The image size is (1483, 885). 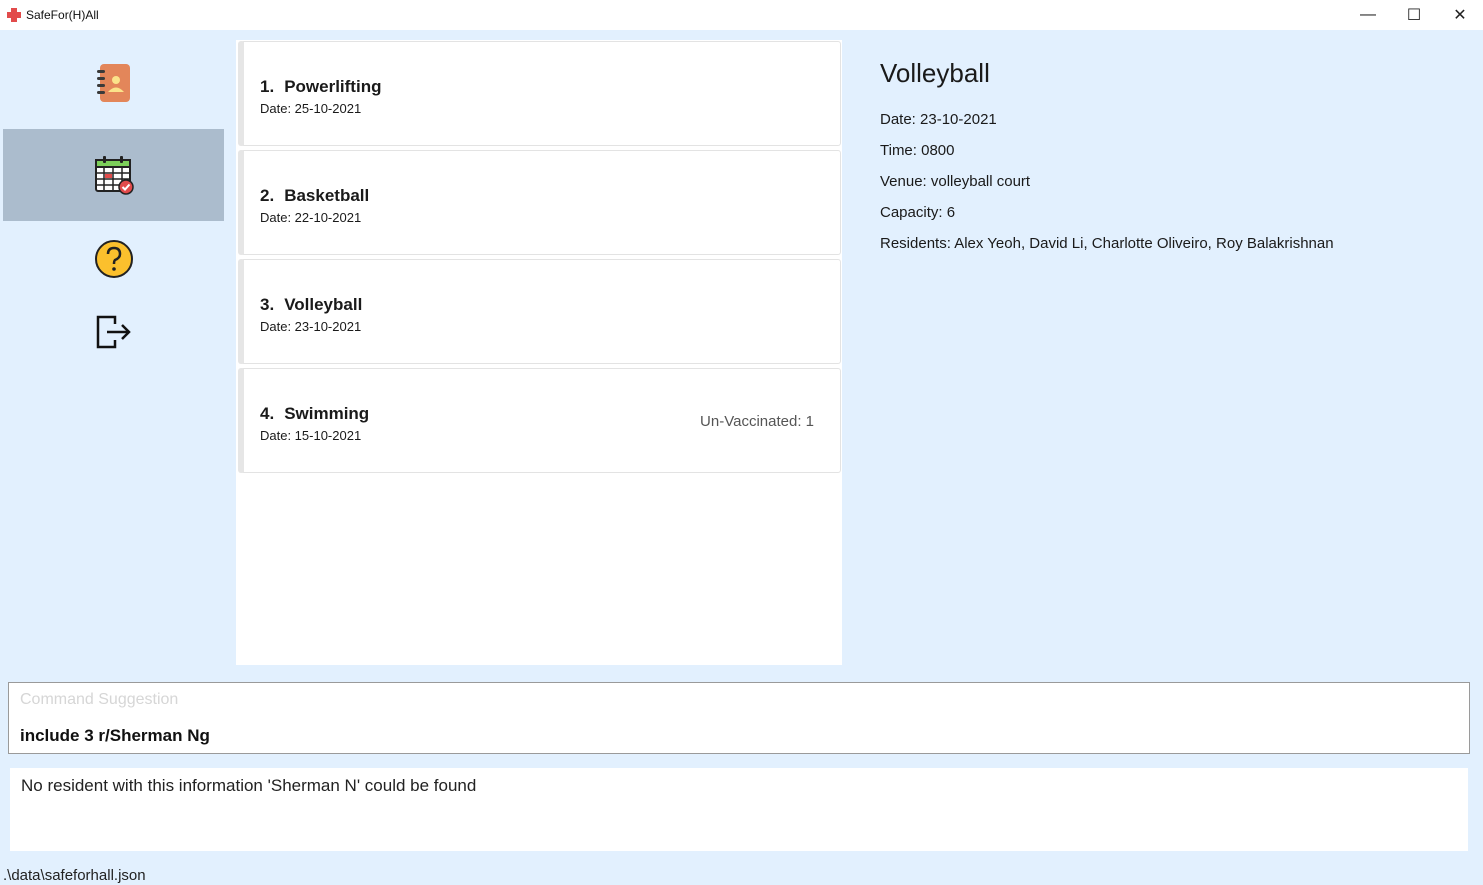 I want to click on event-title: Powerlifting, so click(x=333, y=86).